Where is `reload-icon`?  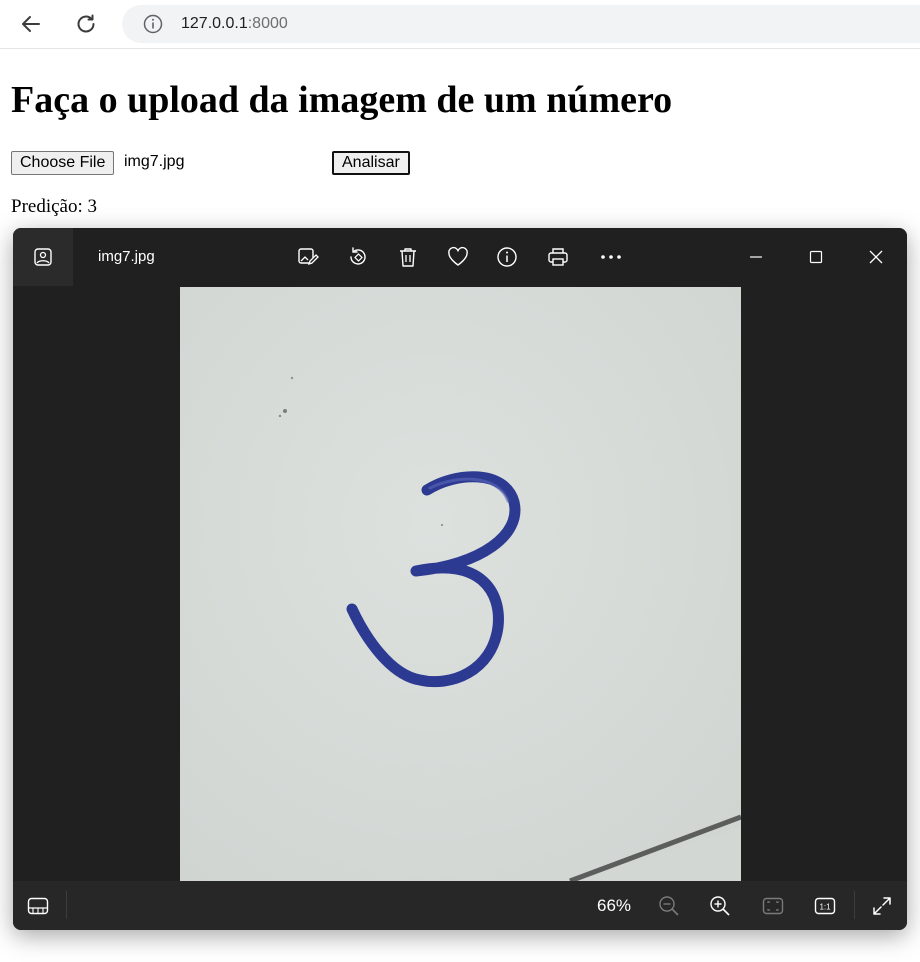
reload-icon is located at coordinates (86, 23).